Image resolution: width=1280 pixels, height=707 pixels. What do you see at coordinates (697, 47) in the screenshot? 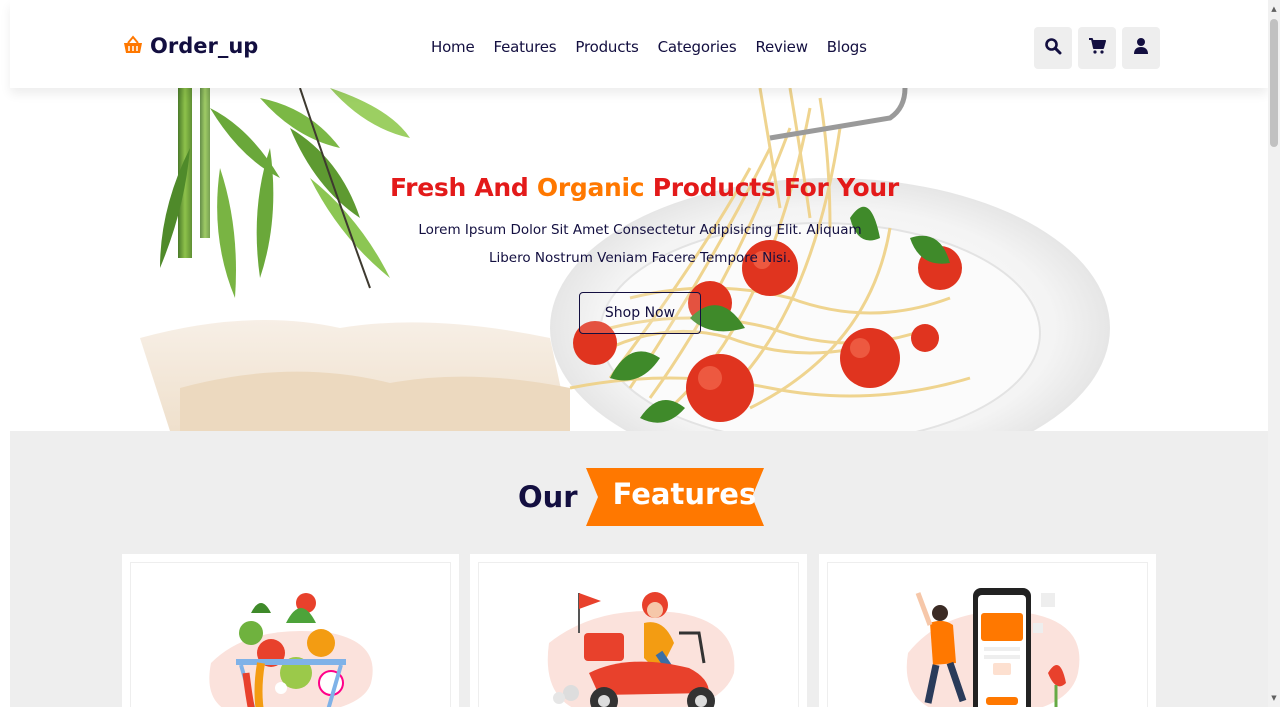
I see `nav-categories: Categories` at bounding box center [697, 47].